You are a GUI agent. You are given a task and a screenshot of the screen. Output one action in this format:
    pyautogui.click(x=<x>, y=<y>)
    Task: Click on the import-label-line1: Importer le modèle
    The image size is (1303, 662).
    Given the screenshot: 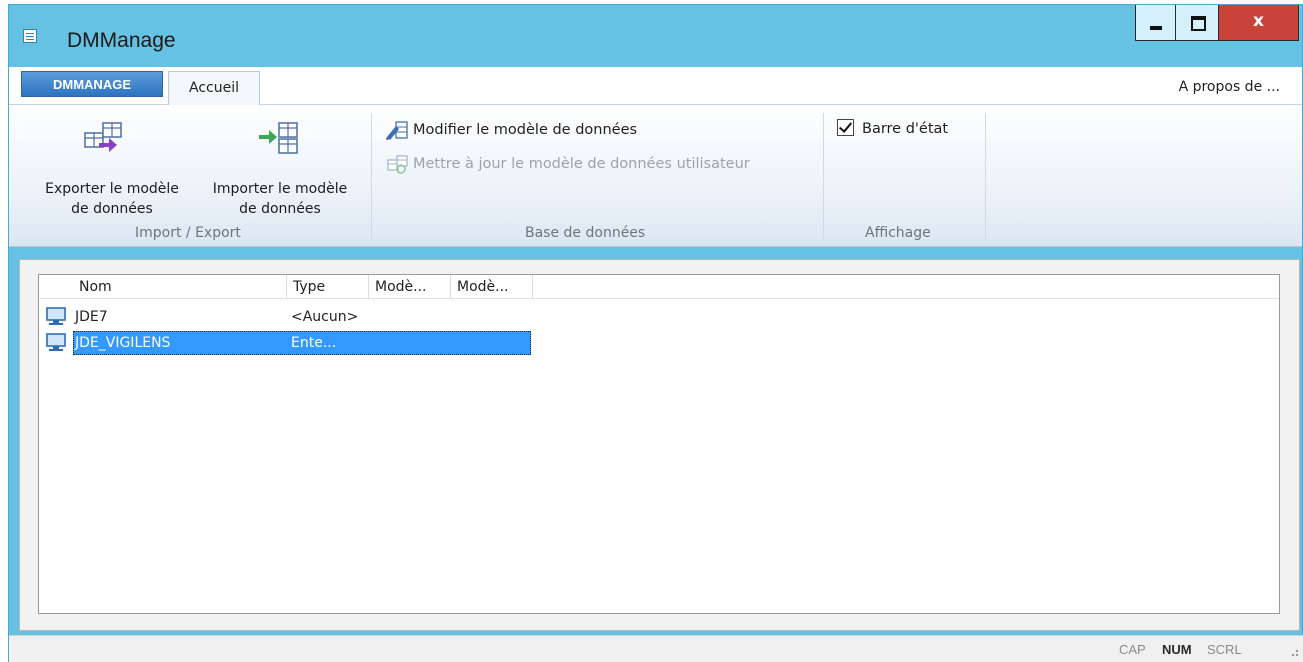 What is the action you would take?
    pyautogui.click(x=280, y=189)
    